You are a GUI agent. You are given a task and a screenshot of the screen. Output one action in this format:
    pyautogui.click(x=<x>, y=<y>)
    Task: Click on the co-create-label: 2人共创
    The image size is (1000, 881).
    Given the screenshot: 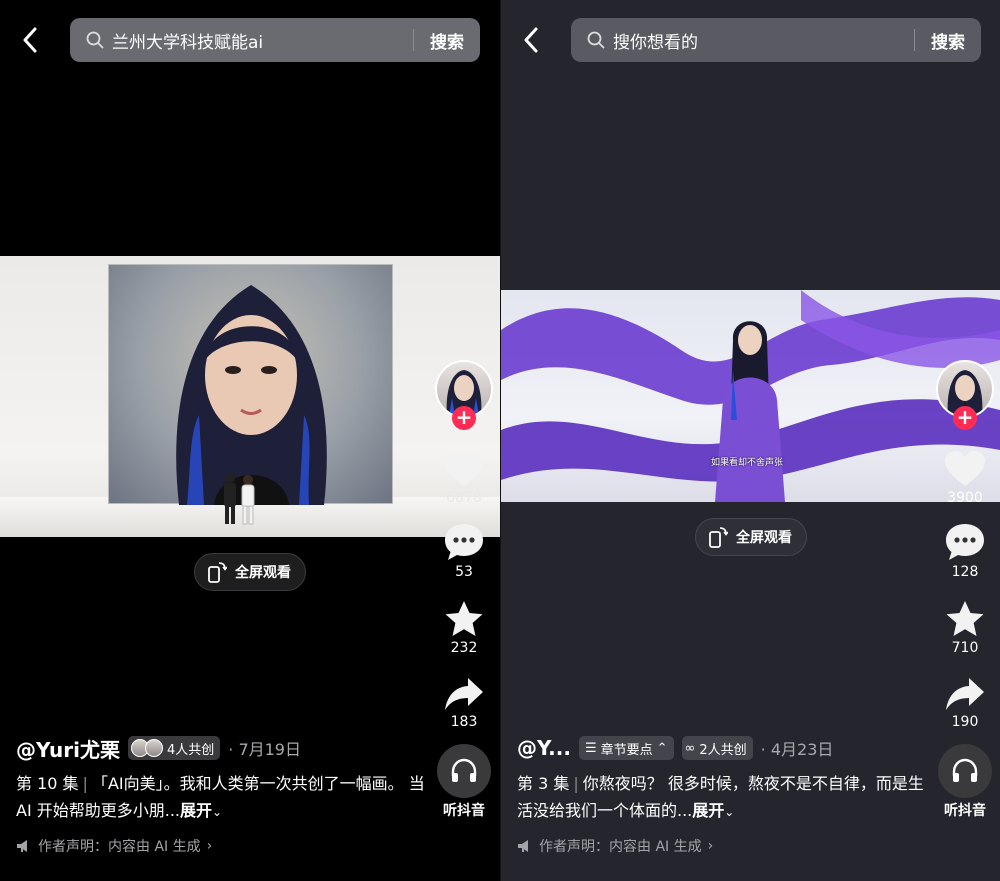 What is the action you would take?
    pyautogui.click(x=723, y=750)
    